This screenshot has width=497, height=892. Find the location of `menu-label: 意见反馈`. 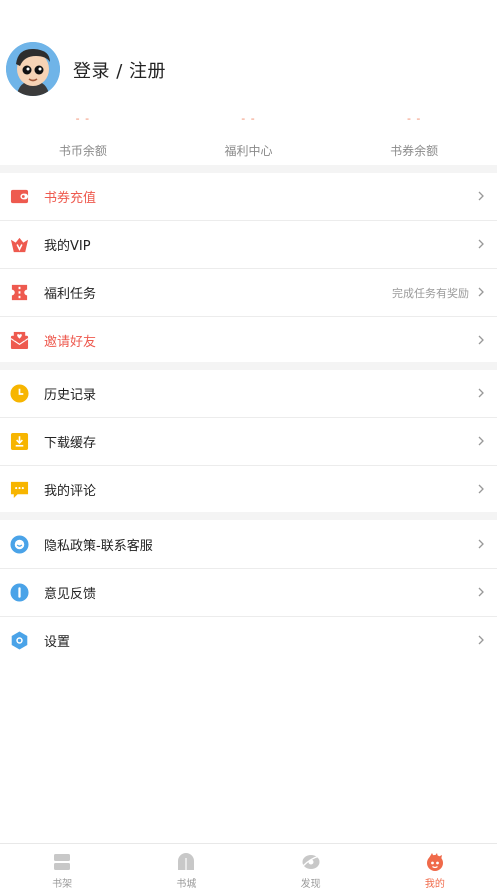

menu-label: 意见反馈 is located at coordinates (70, 594).